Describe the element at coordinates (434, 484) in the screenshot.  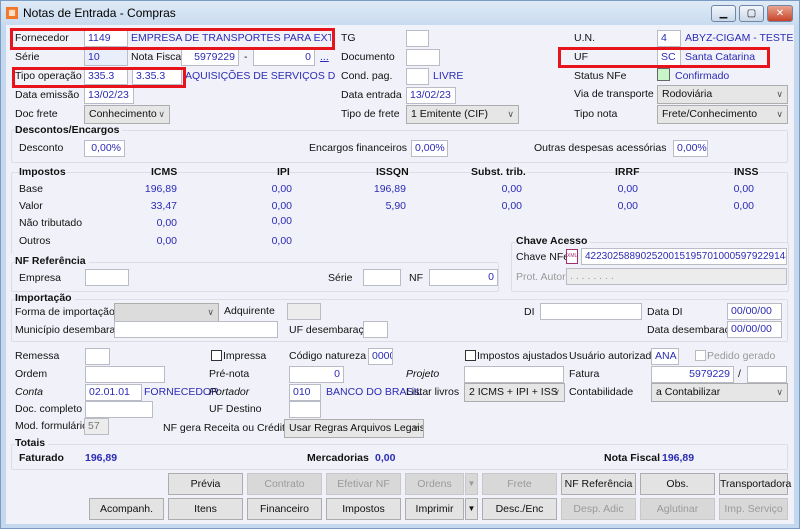
I see `ordens-button: Ordens` at that location.